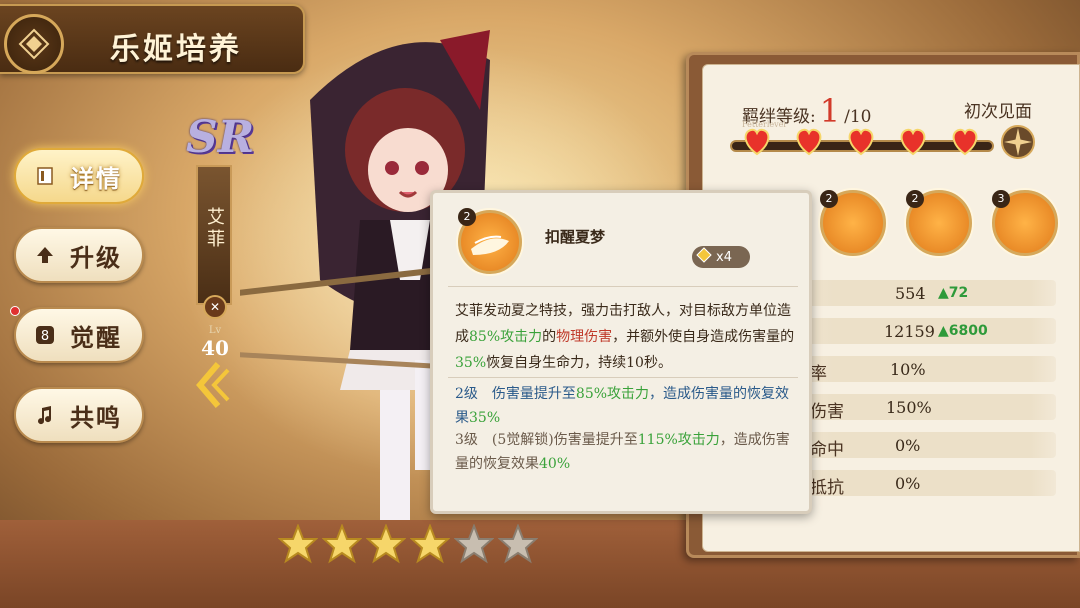 This screenshot has width=1080, height=608. I want to click on arrow-up-icon, so click(45, 255).